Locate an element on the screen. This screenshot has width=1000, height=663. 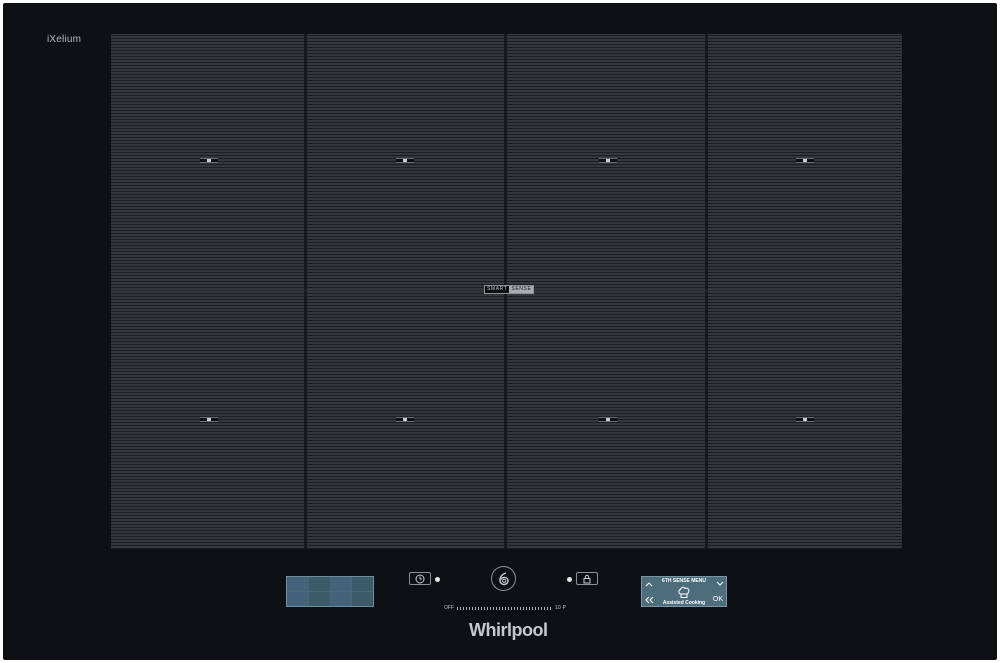
power-slider: OFF 10 P is located at coordinates (505, 608).